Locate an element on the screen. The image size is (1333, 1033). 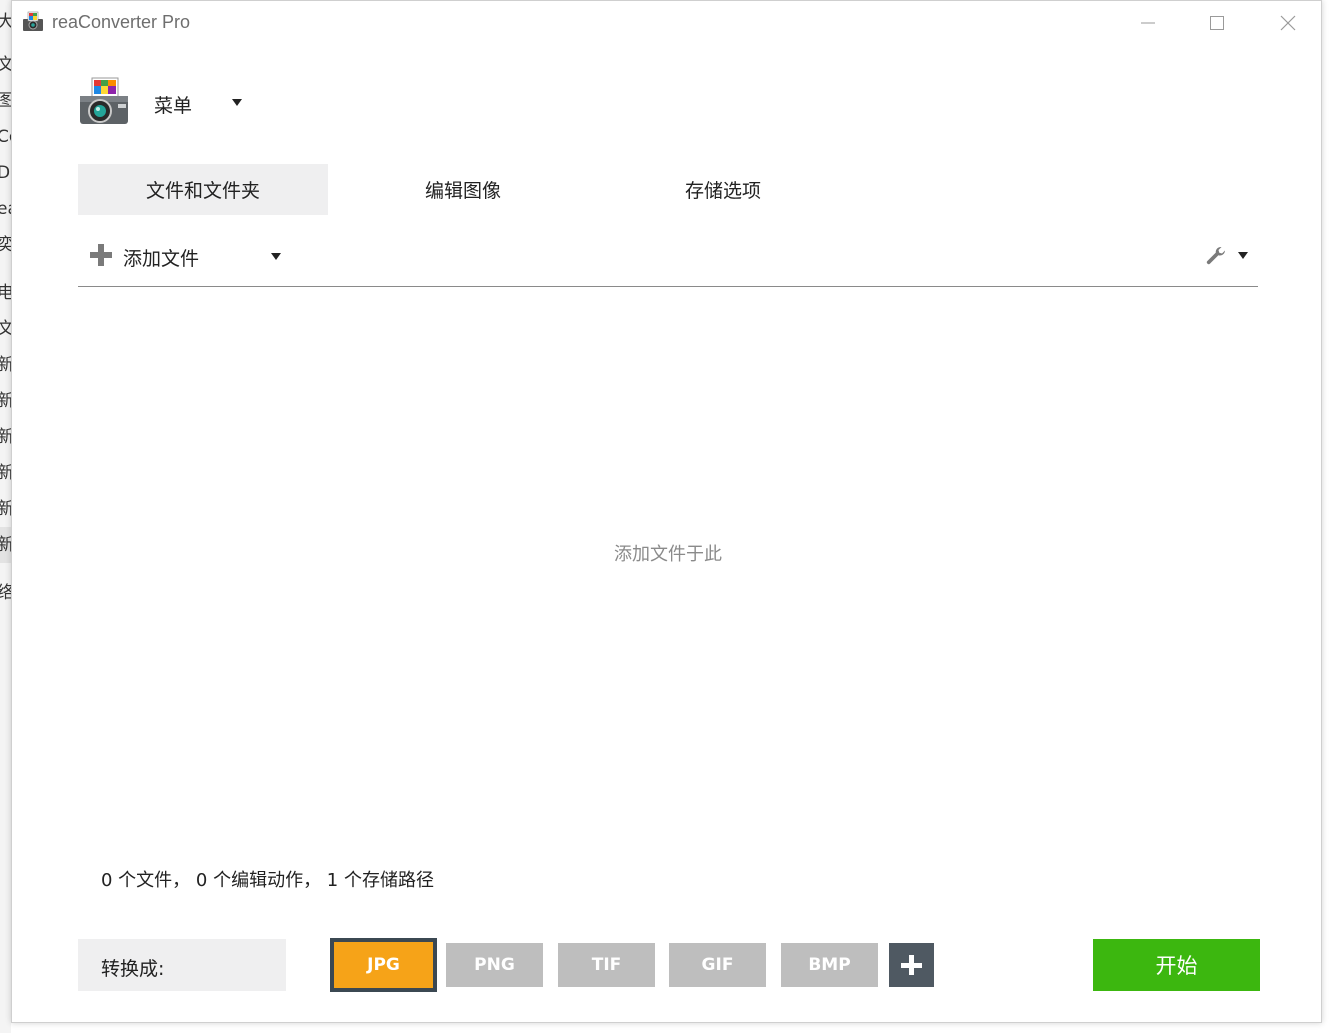
background-text: ea is located at coordinates (5, 209).